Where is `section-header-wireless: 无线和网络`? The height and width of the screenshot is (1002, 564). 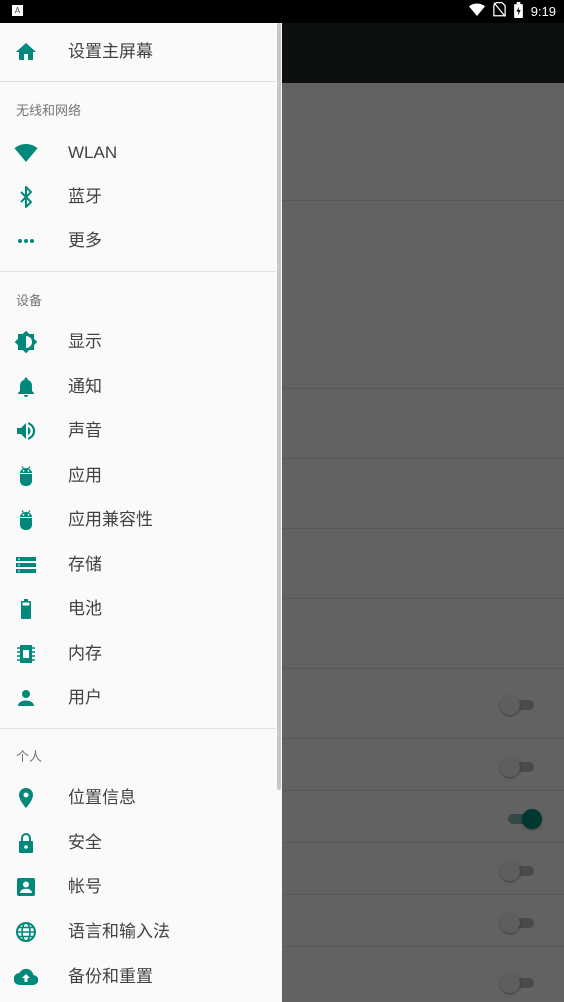 section-header-wireless: 无线和网络 is located at coordinates (49, 111).